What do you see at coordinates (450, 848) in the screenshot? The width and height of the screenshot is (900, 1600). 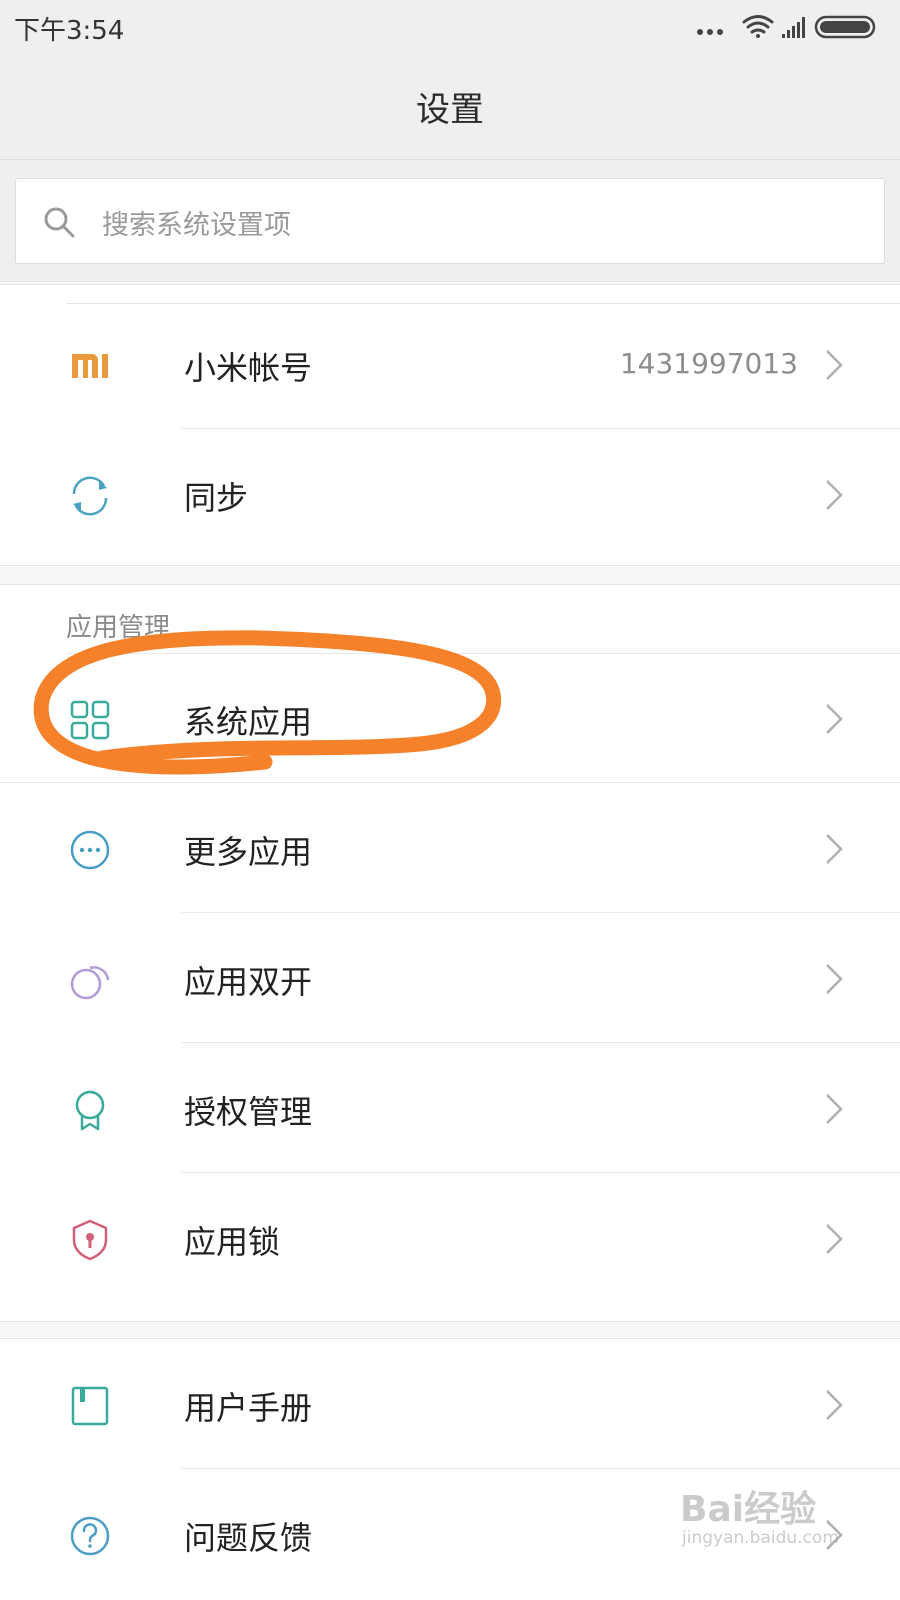 I see `settings-item-more-apps: 更多应用` at bounding box center [450, 848].